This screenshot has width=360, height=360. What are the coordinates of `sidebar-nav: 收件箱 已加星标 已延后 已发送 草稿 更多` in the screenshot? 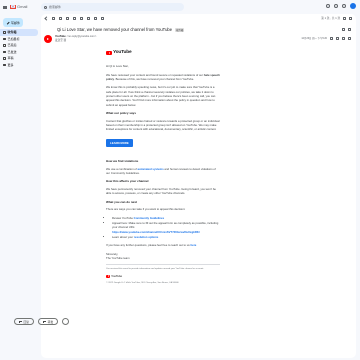 It's located at (20, 48).